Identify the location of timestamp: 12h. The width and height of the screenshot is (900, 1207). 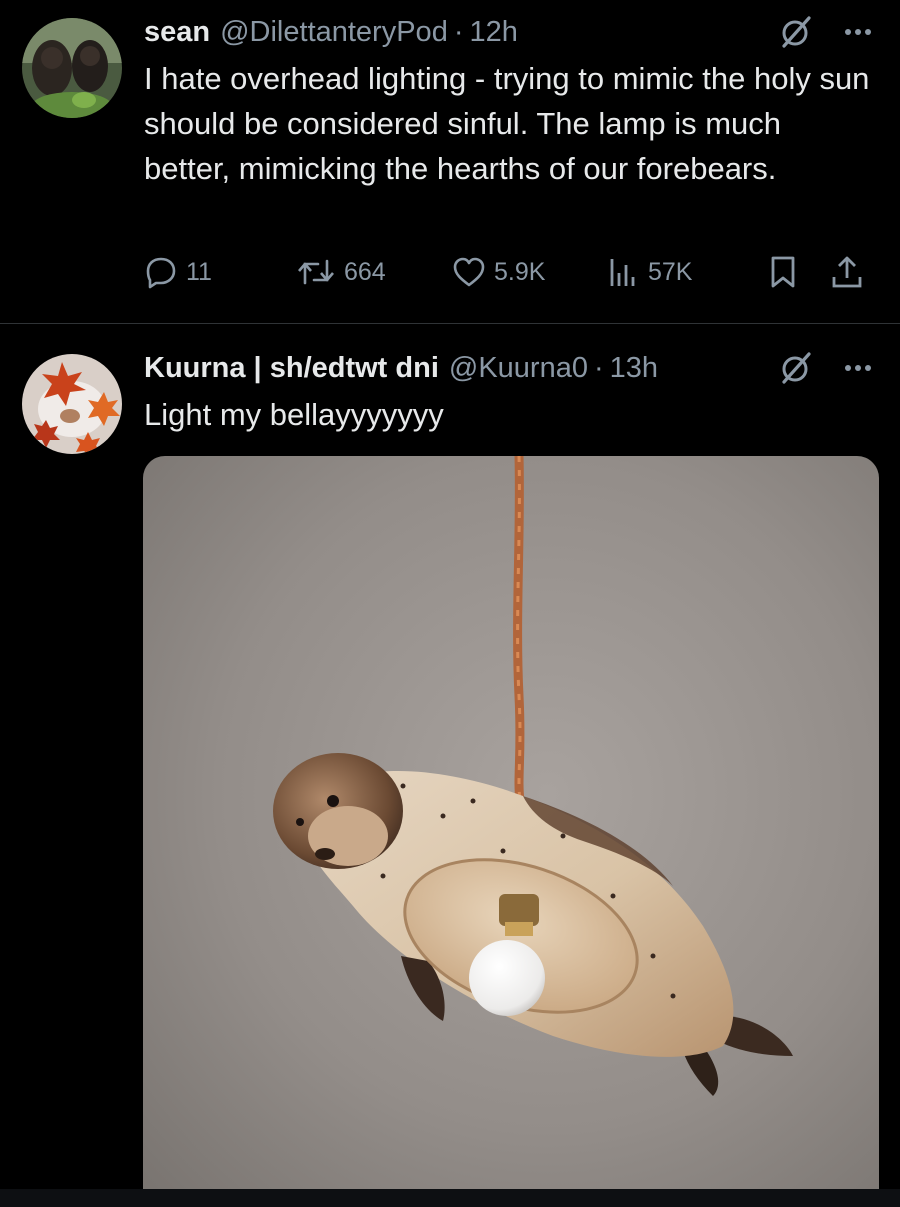
(494, 32).